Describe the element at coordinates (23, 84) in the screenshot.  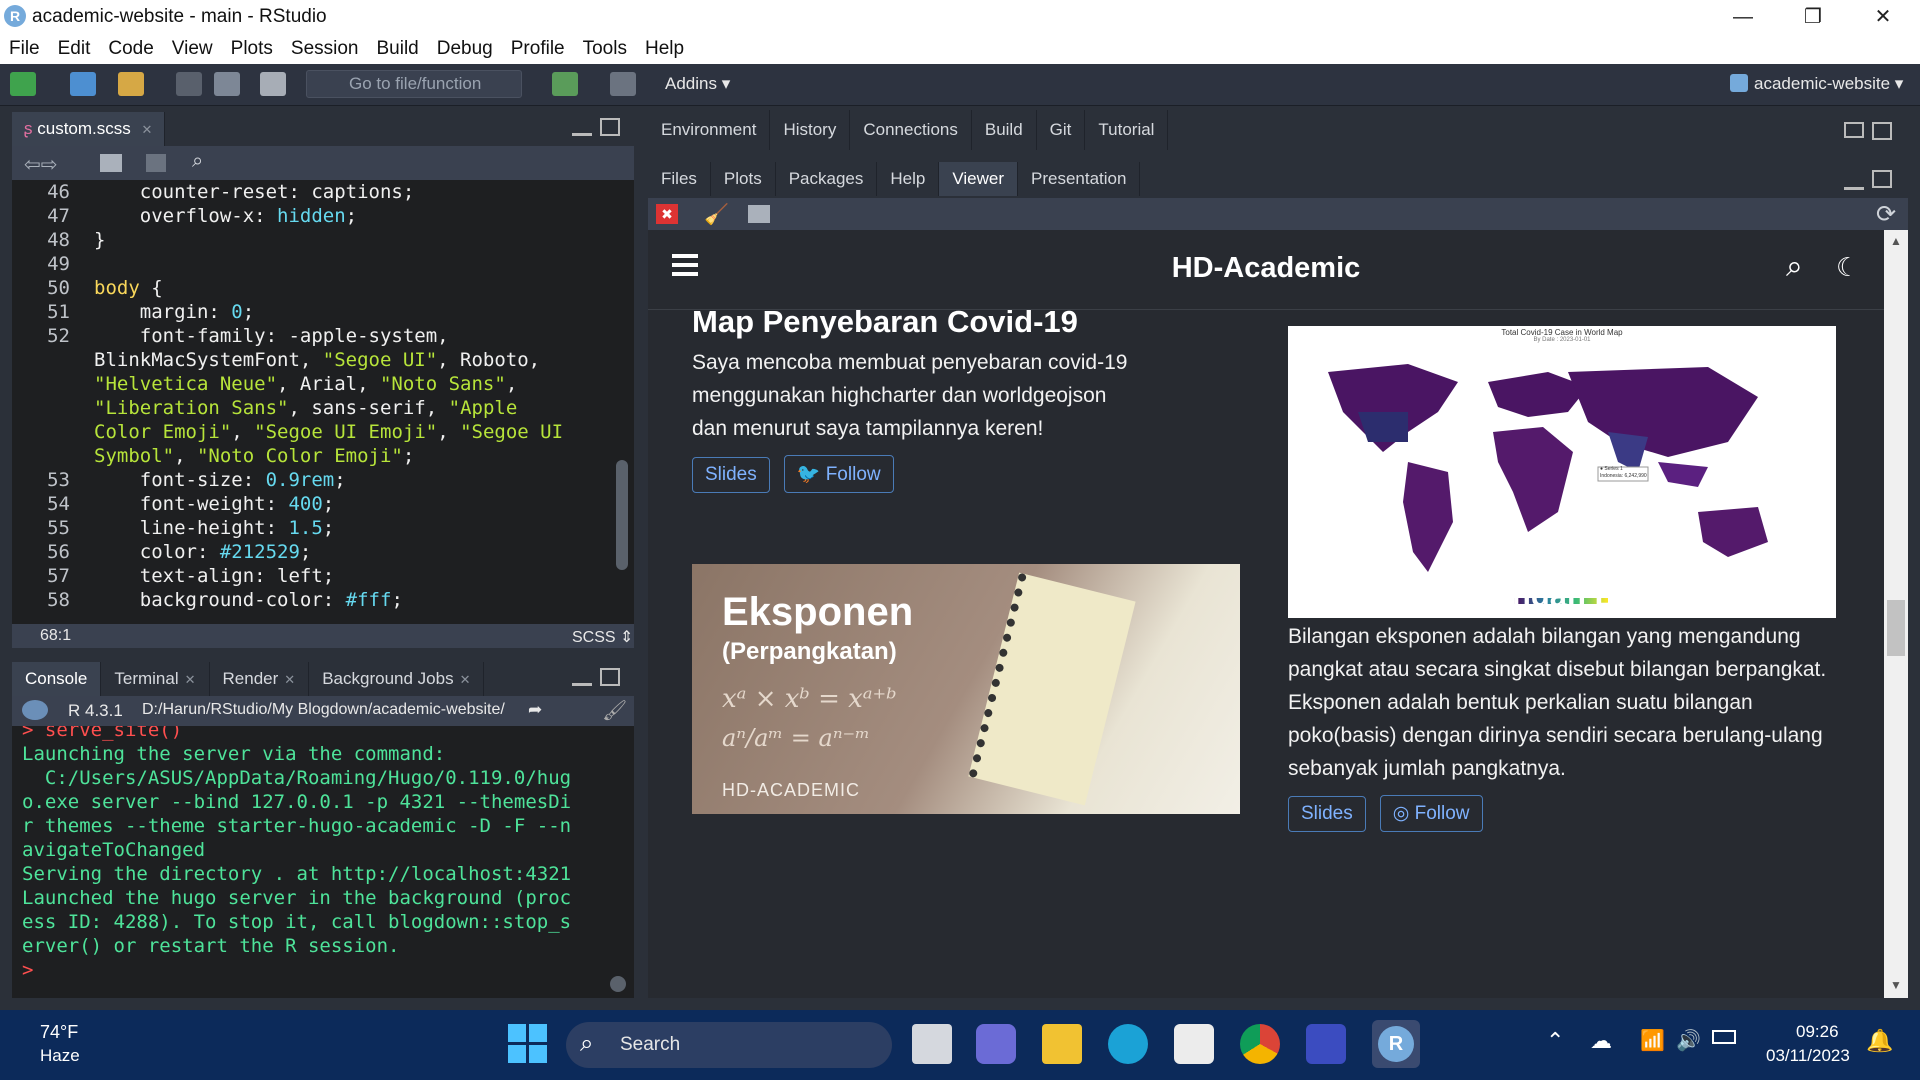
I see `new-file-icon` at that location.